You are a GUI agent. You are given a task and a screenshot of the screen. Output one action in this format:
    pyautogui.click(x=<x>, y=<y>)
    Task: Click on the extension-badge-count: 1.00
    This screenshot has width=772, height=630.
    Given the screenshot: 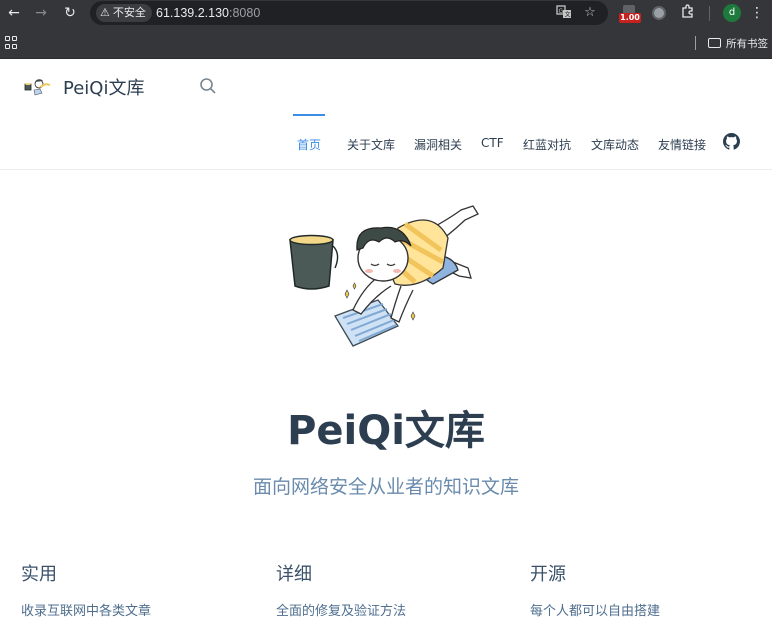 What is the action you would take?
    pyautogui.click(x=630, y=18)
    